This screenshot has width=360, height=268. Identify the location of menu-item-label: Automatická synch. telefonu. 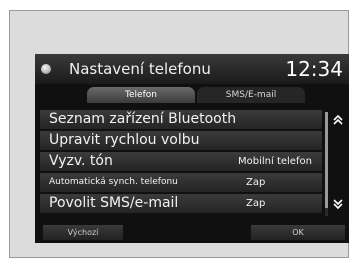
(113, 182).